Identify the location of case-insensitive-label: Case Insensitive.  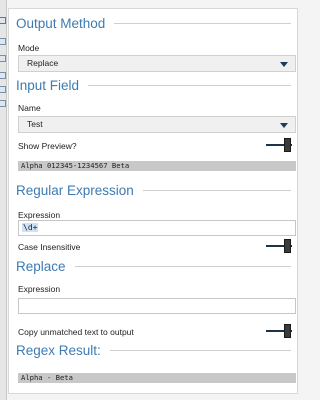
(49, 247).